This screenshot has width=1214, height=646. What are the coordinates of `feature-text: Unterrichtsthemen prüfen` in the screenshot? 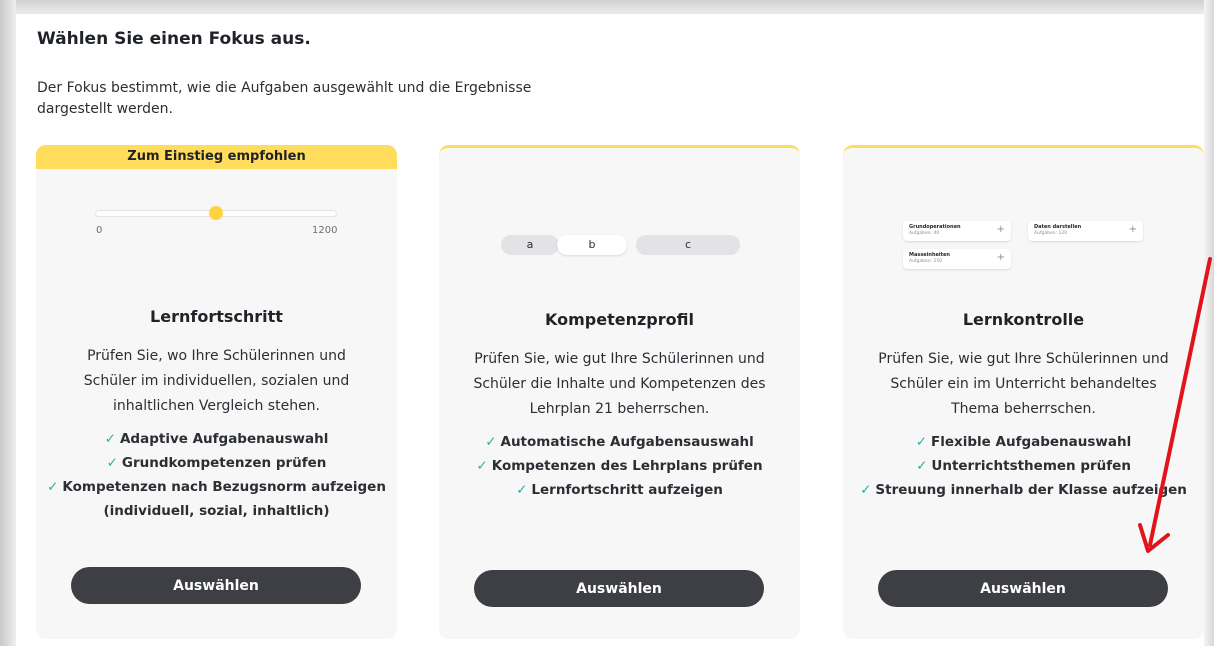 It's located at (1031, 466).